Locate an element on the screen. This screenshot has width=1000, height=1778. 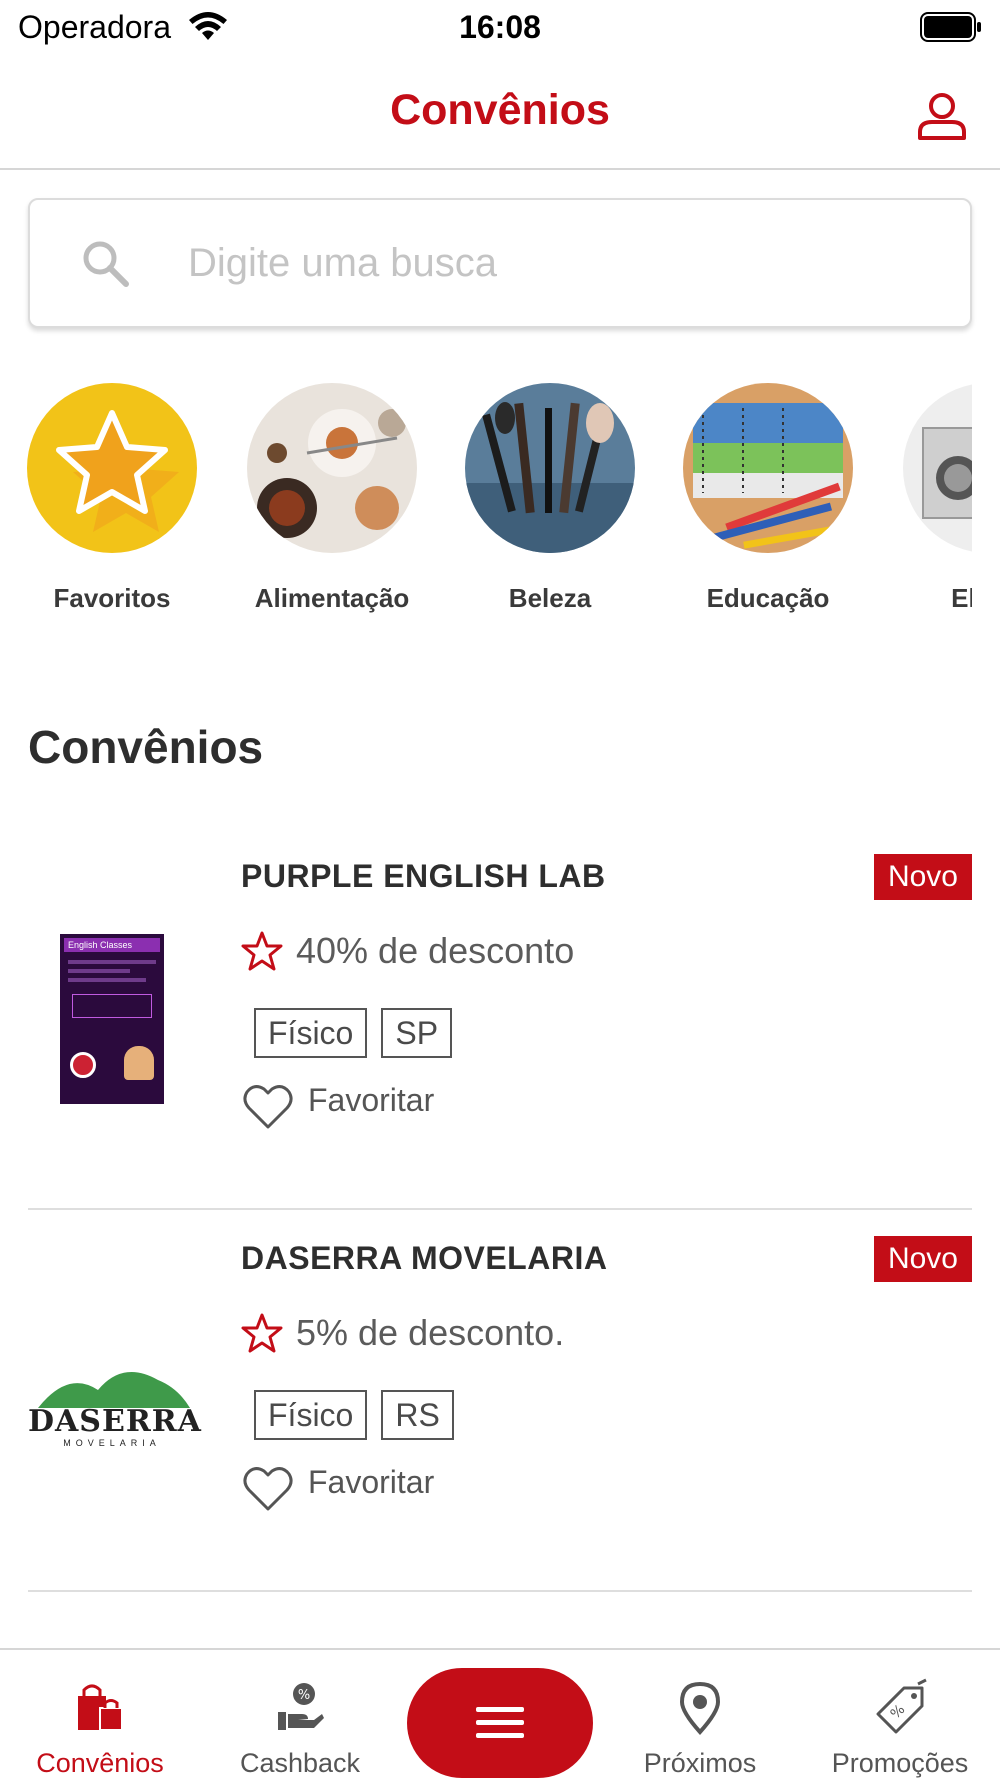
search-box is located at coordinates (500, 263).